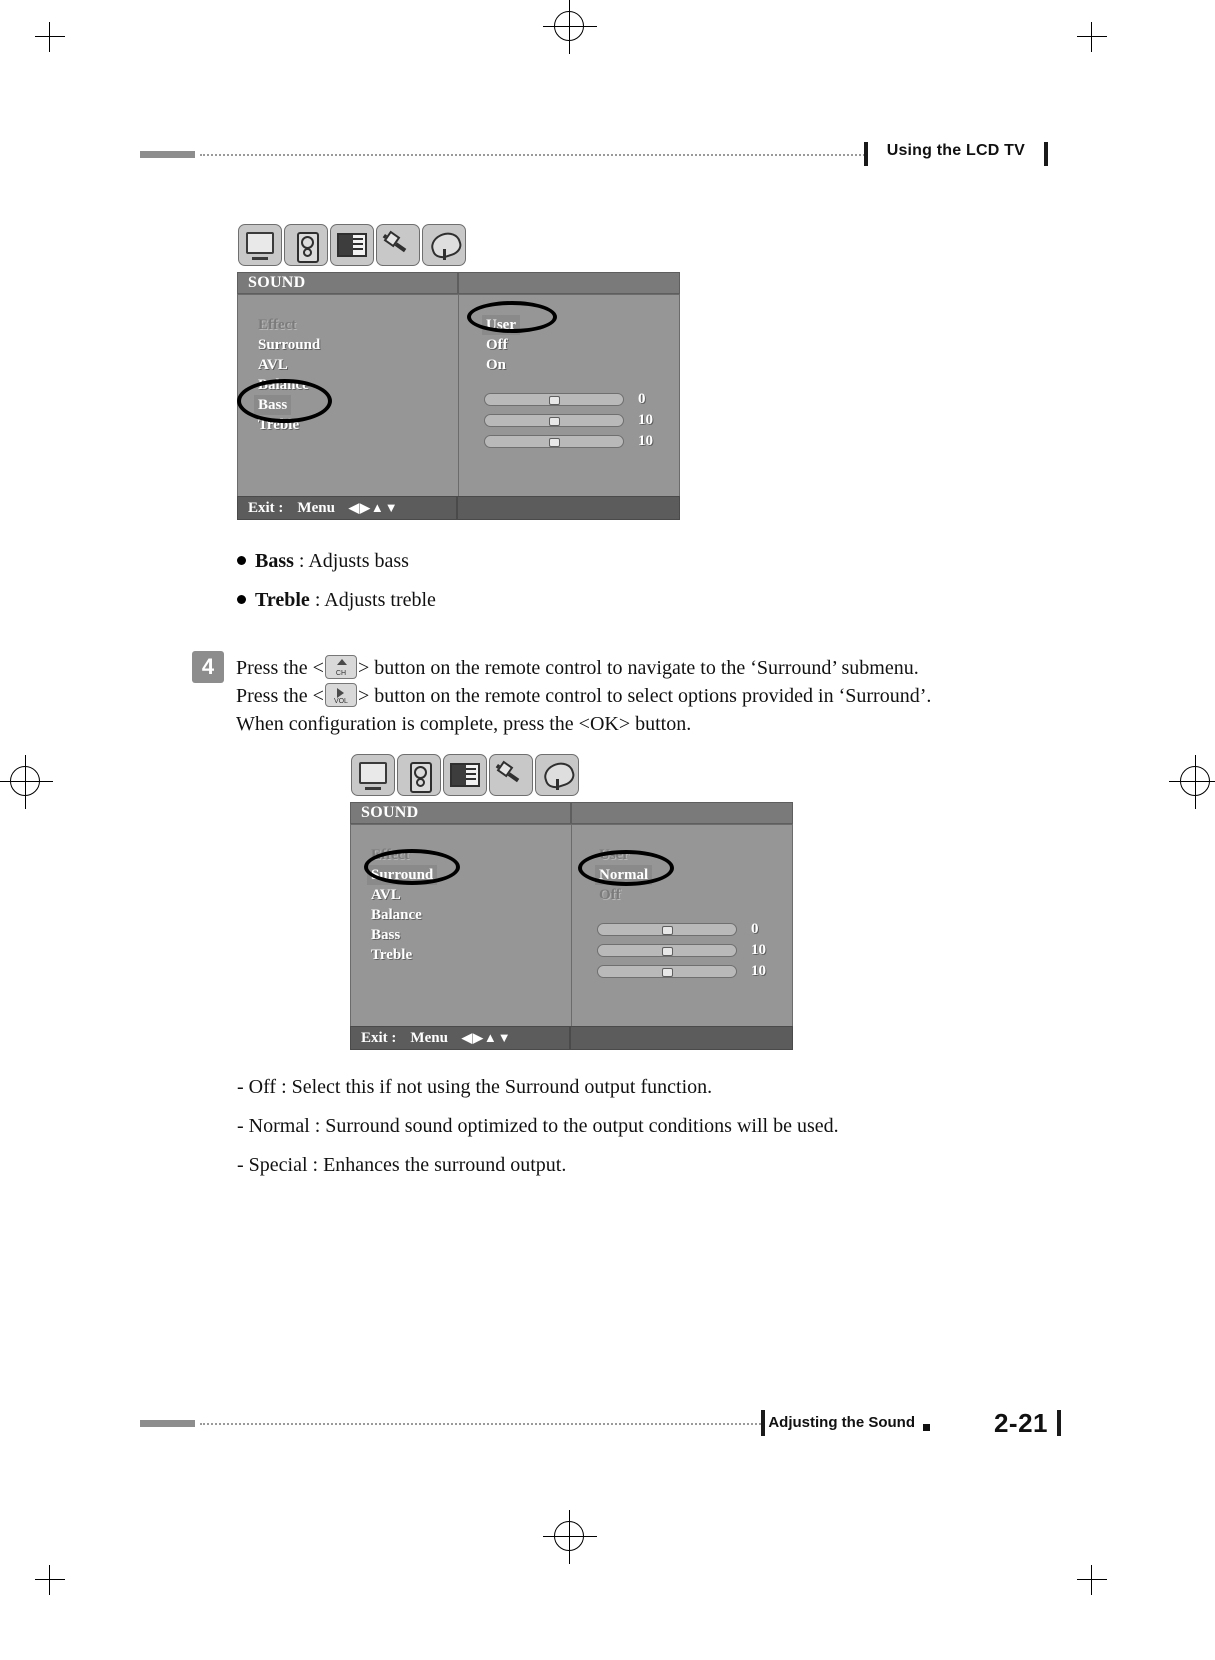  I want to click on bullet-term: Bass, so click(274, 561).